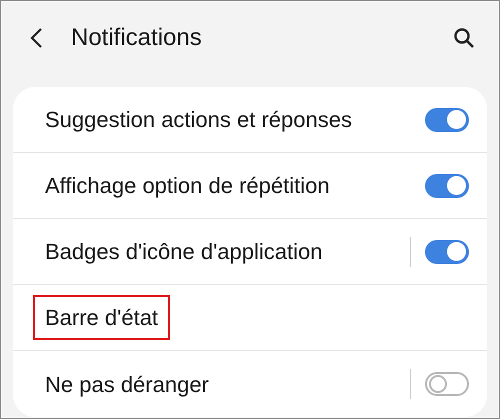  I want to click on page-title: Notifications, so click(136, 38).